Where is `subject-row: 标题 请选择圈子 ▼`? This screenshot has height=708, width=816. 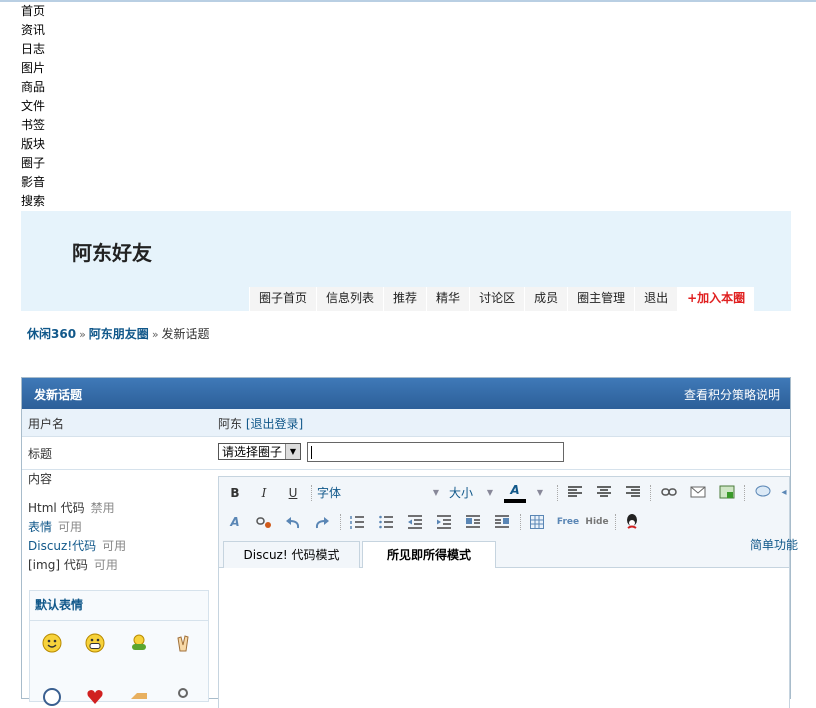 subject-row: 标题 请选择圈子 ▼ is located at coordinates (406, 453).